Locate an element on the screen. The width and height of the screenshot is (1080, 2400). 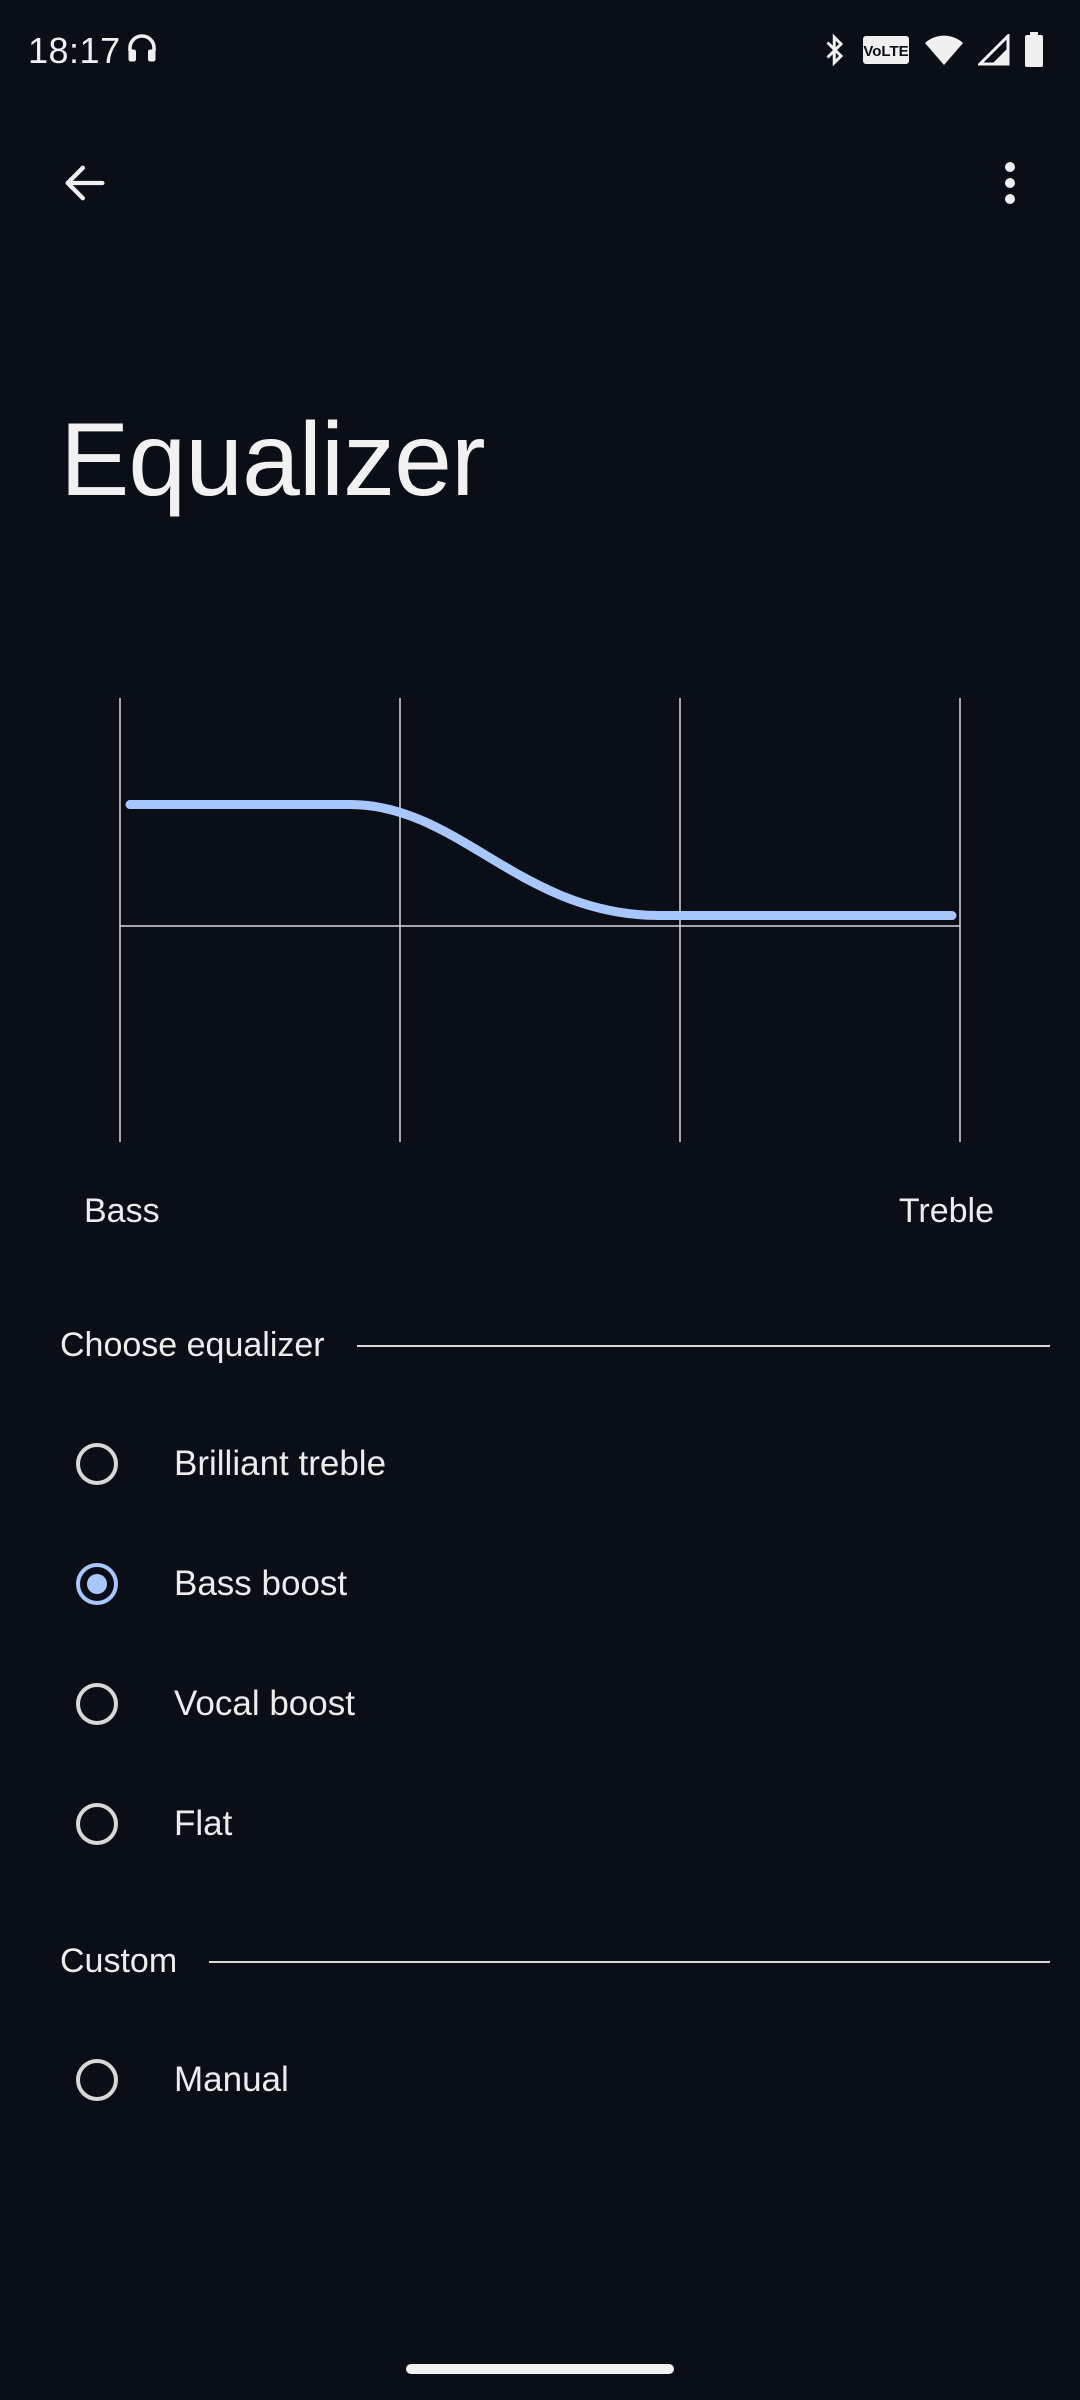
radio-label: Bass boost is located at coordinates (261, 1583).